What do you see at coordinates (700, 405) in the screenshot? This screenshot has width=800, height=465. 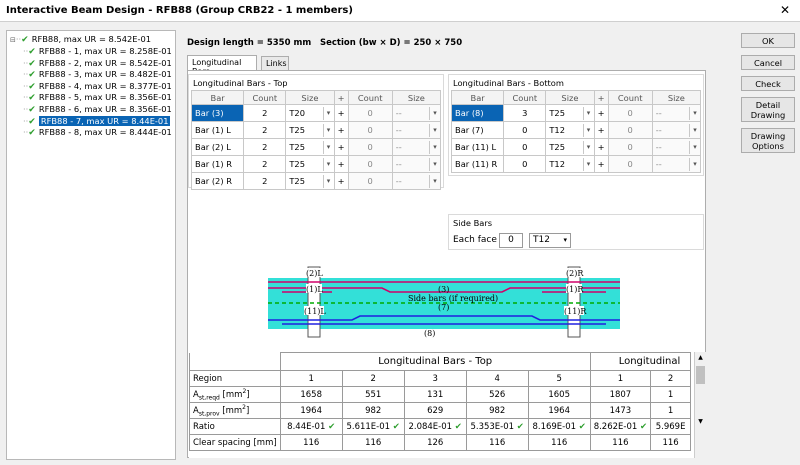 I see `results-scrollbar: ▲ ▼` at bounding box center [700, 405].